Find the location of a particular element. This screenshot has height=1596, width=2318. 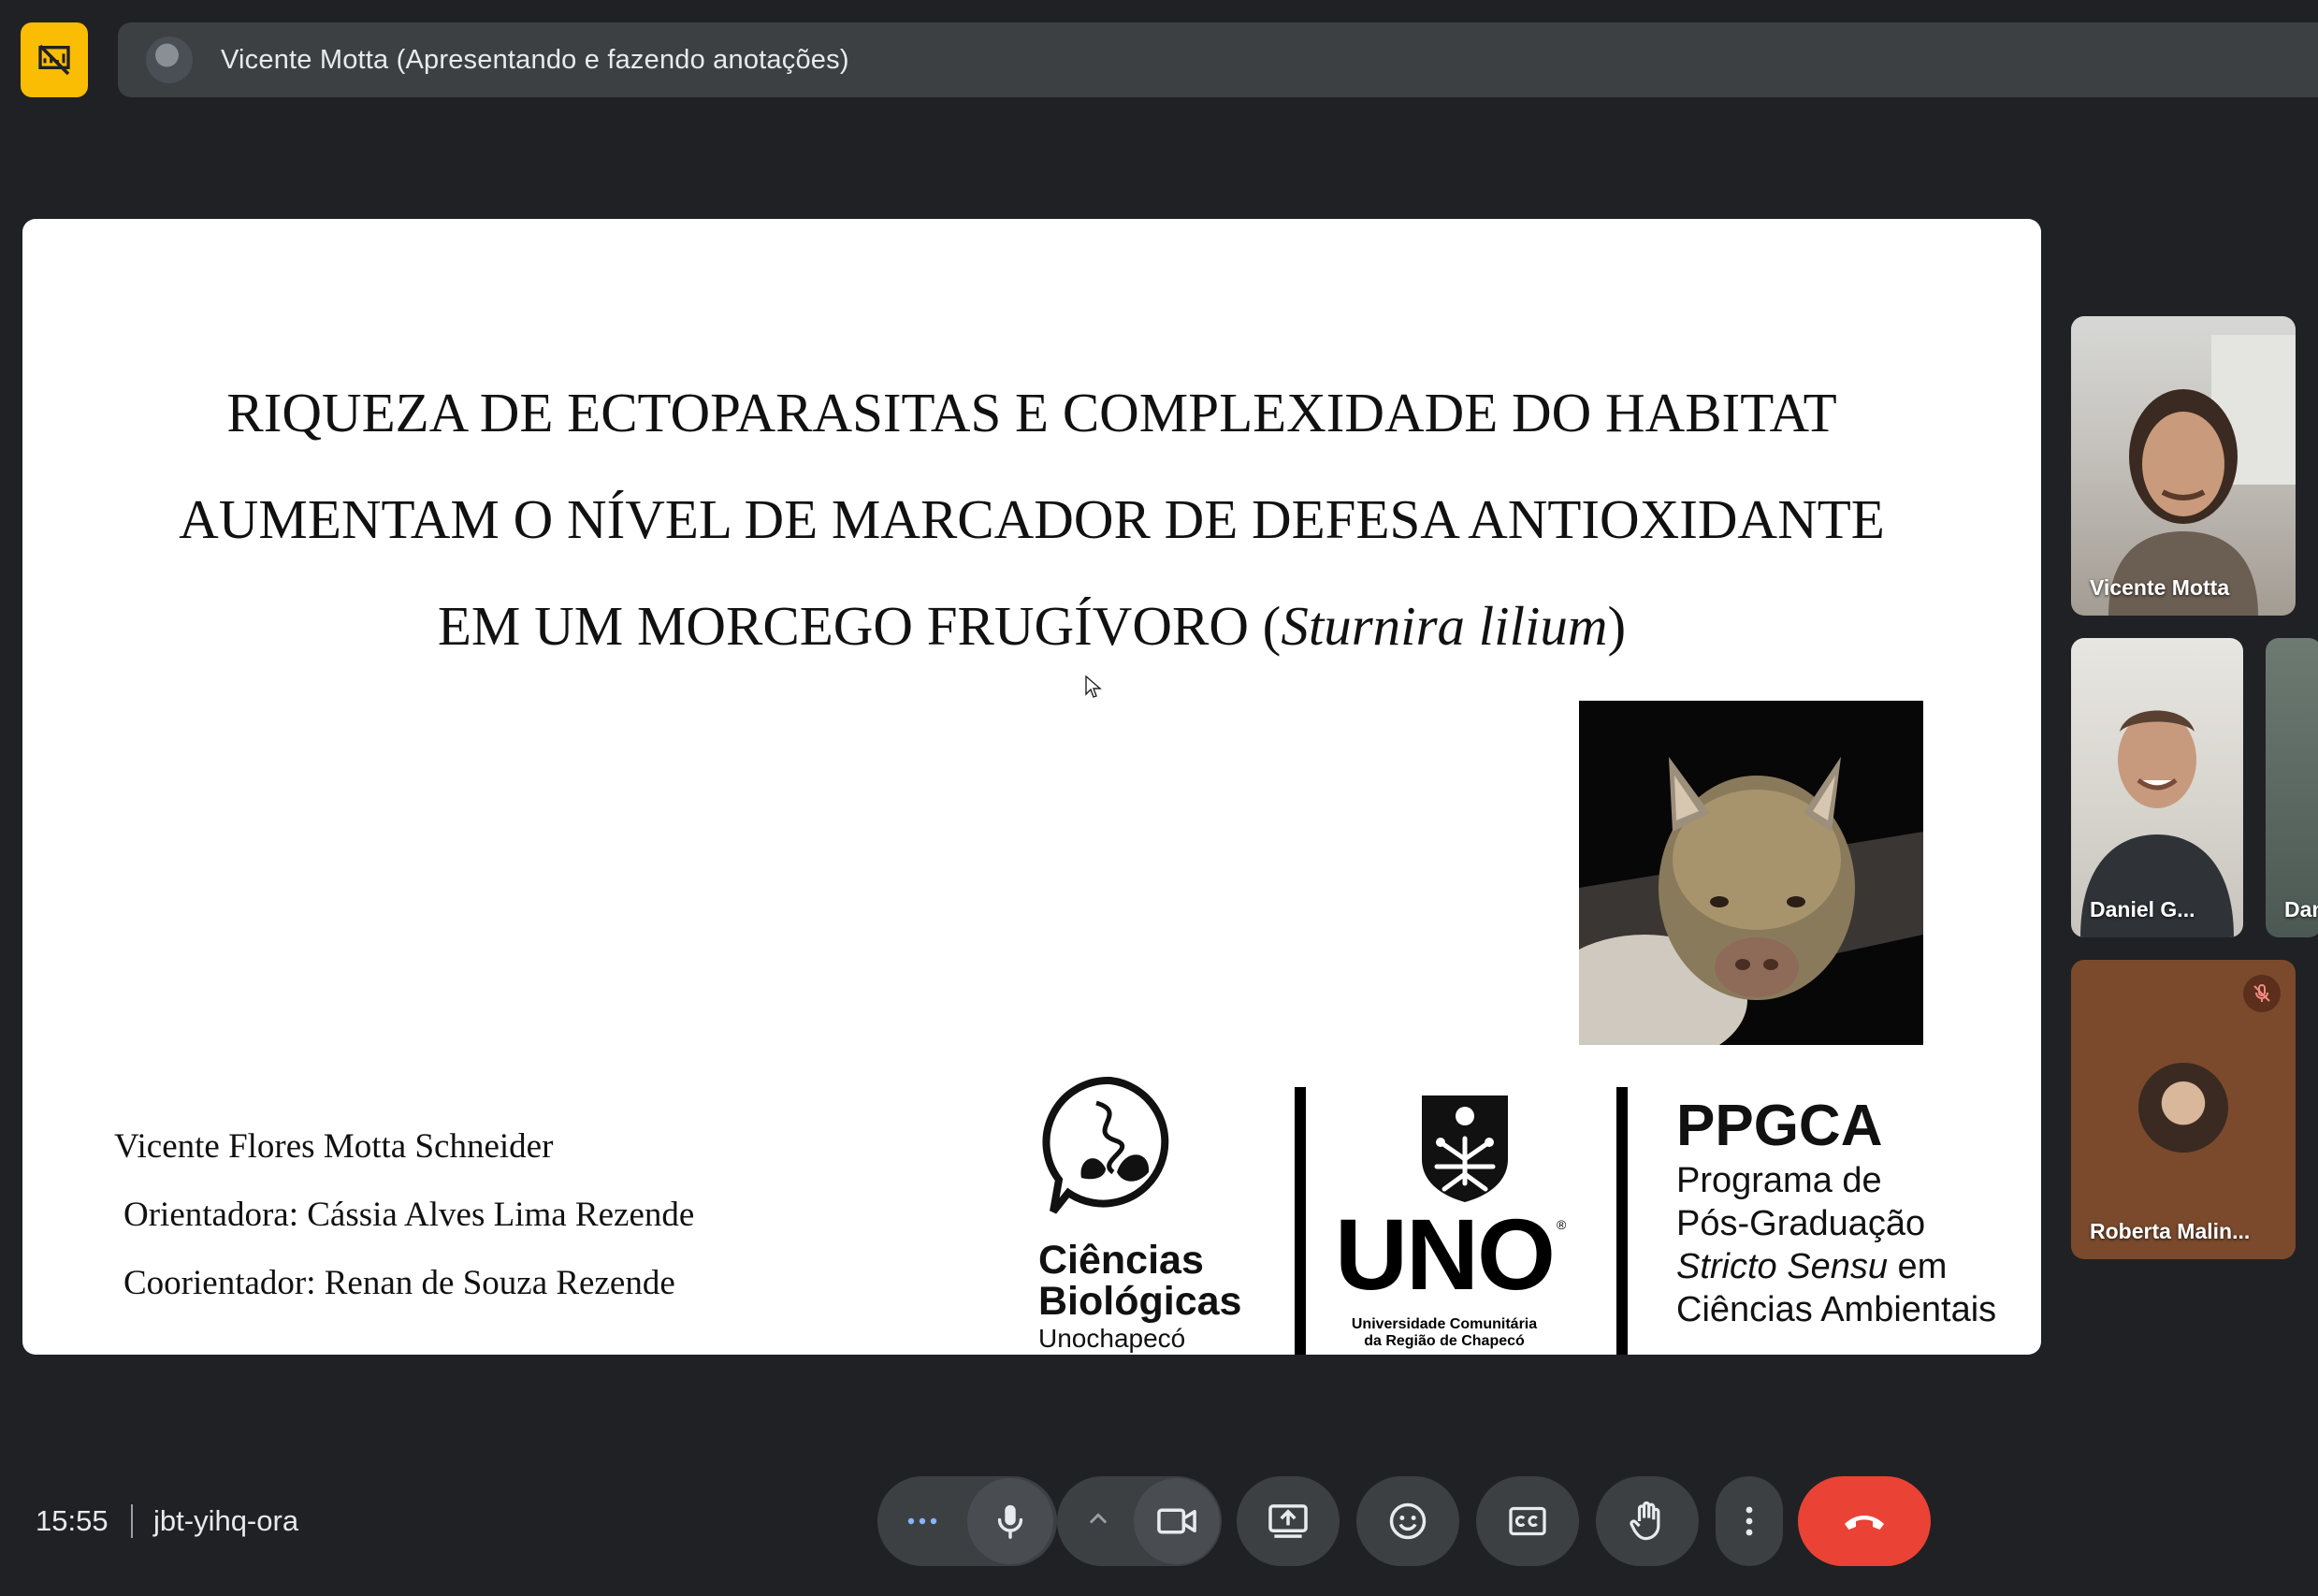

logo-ppgca-head: PPGCA is located at coordinates (1779, 1126).